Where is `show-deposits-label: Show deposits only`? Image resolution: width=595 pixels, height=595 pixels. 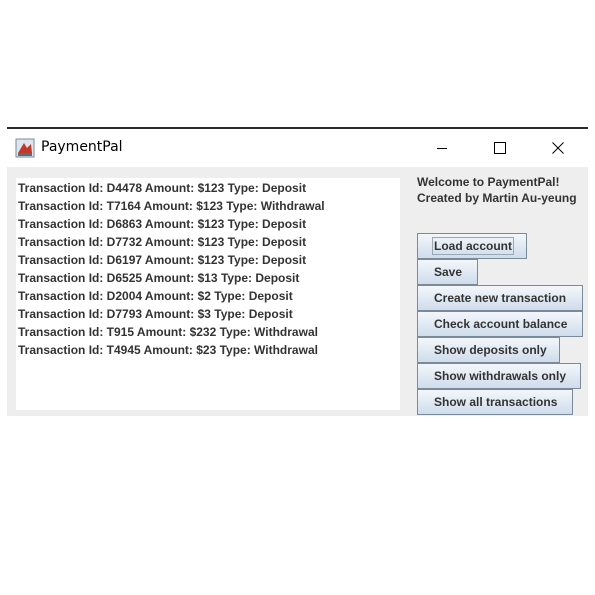 show-deposits-label: Show deposits only is located at coordinates (490, 350).